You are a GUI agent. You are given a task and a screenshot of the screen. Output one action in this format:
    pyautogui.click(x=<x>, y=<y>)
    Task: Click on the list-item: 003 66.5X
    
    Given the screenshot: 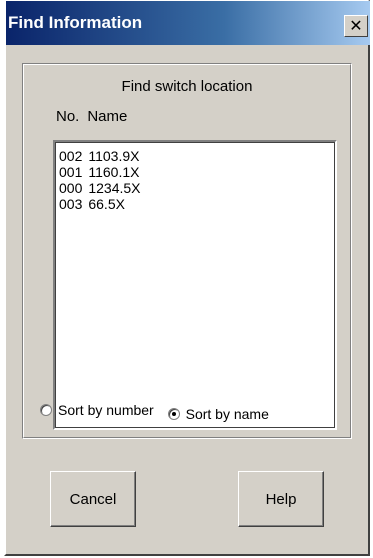 What is the action you would take?
    pyautogui.click(x=100, y=204)
    